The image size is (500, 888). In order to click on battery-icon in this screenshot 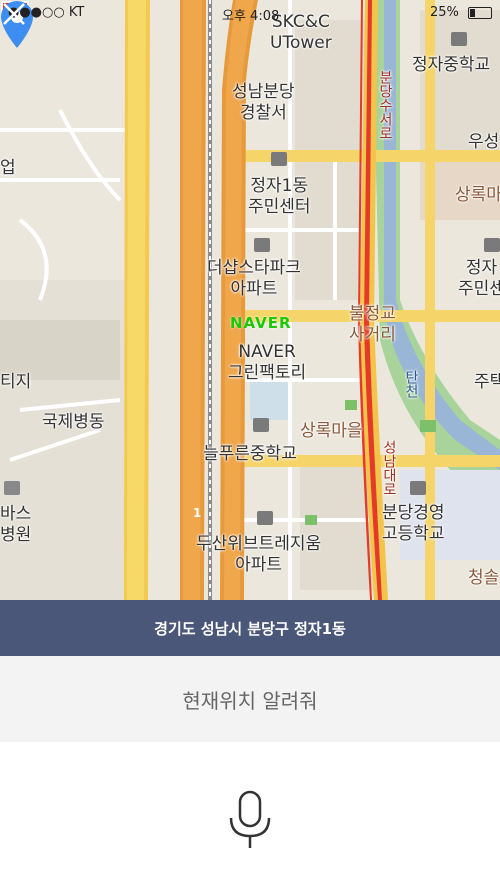, I will do `click(480, 13)`.